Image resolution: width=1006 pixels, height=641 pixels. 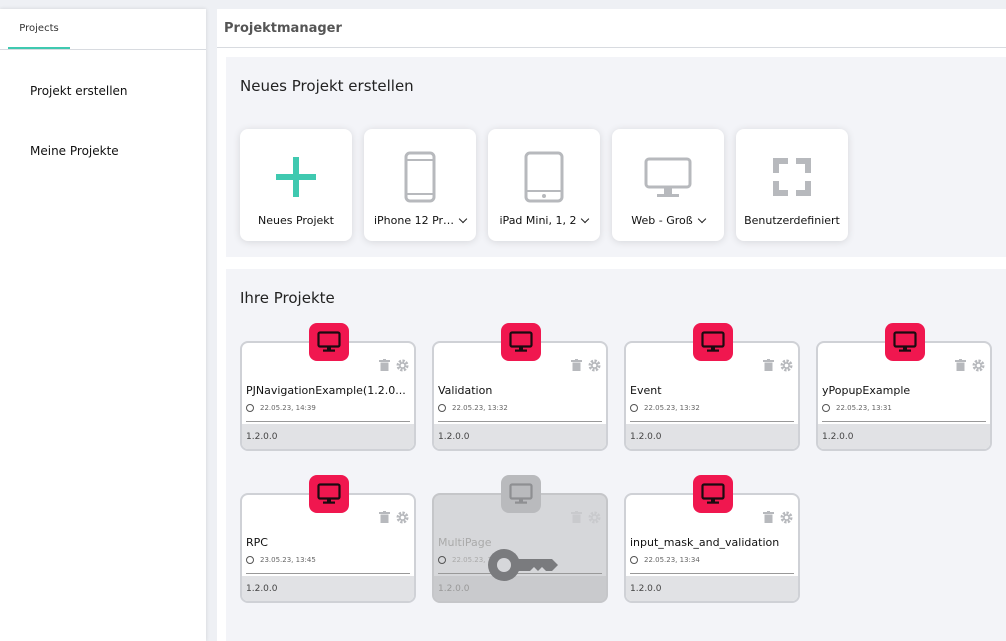 What do you see at coordinates (465, 390) in the screenshot?
I see `project-name: Validation` at bounding box center [465, 390].